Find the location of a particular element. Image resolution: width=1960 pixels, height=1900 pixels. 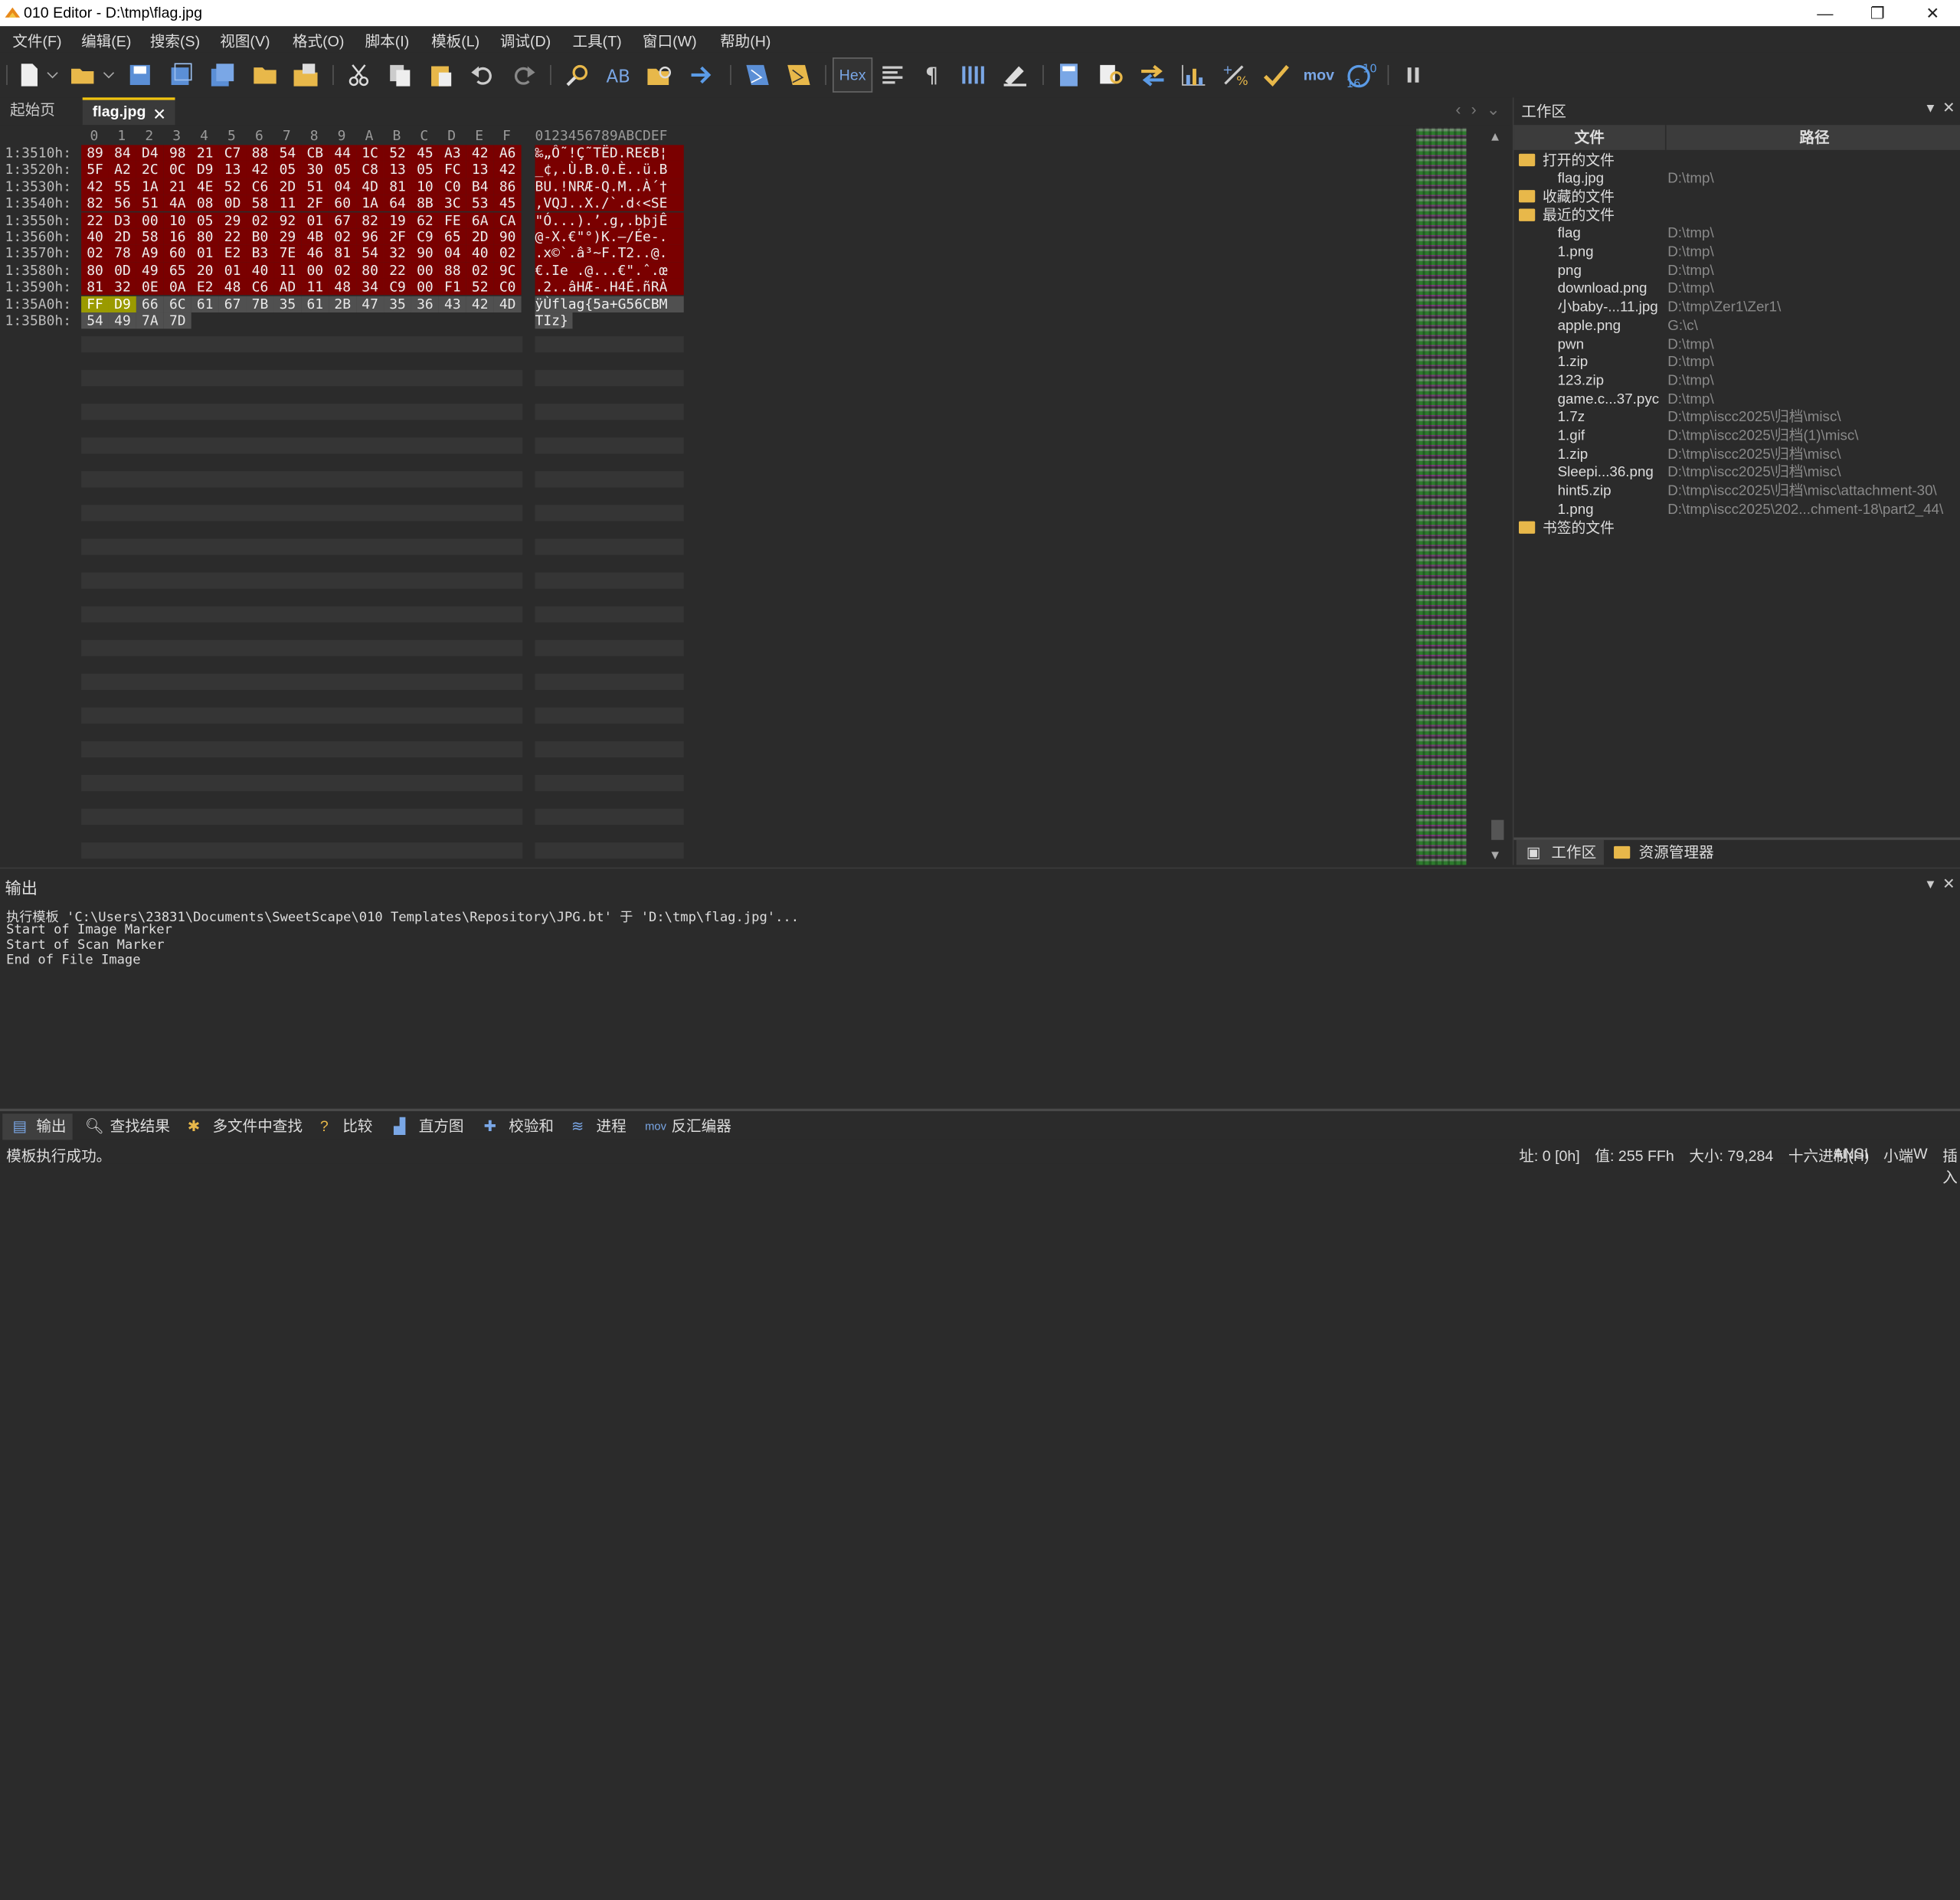

byte-minimap is located at coordinates (1441, 496).